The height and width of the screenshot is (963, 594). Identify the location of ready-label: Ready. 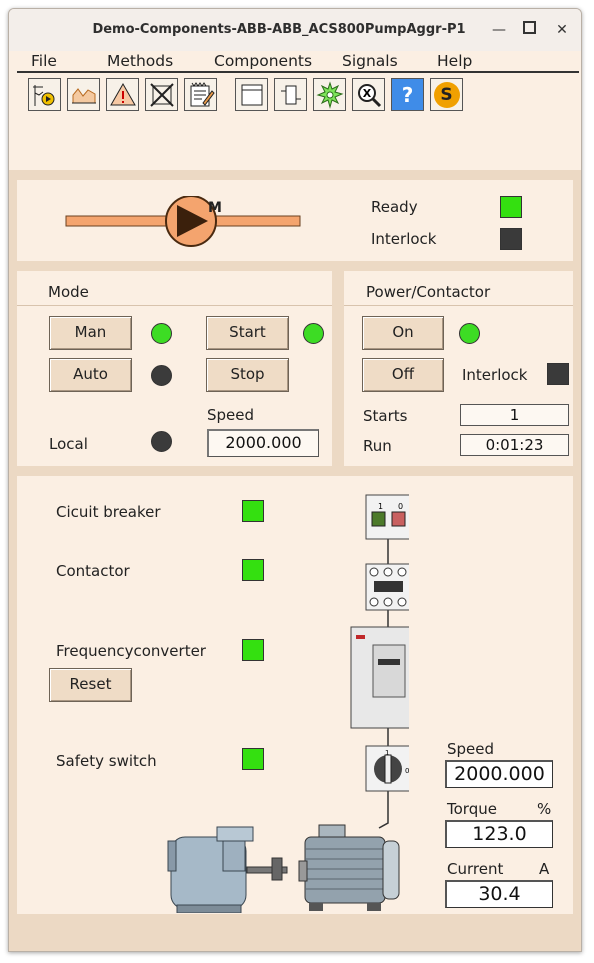
(394, 207).